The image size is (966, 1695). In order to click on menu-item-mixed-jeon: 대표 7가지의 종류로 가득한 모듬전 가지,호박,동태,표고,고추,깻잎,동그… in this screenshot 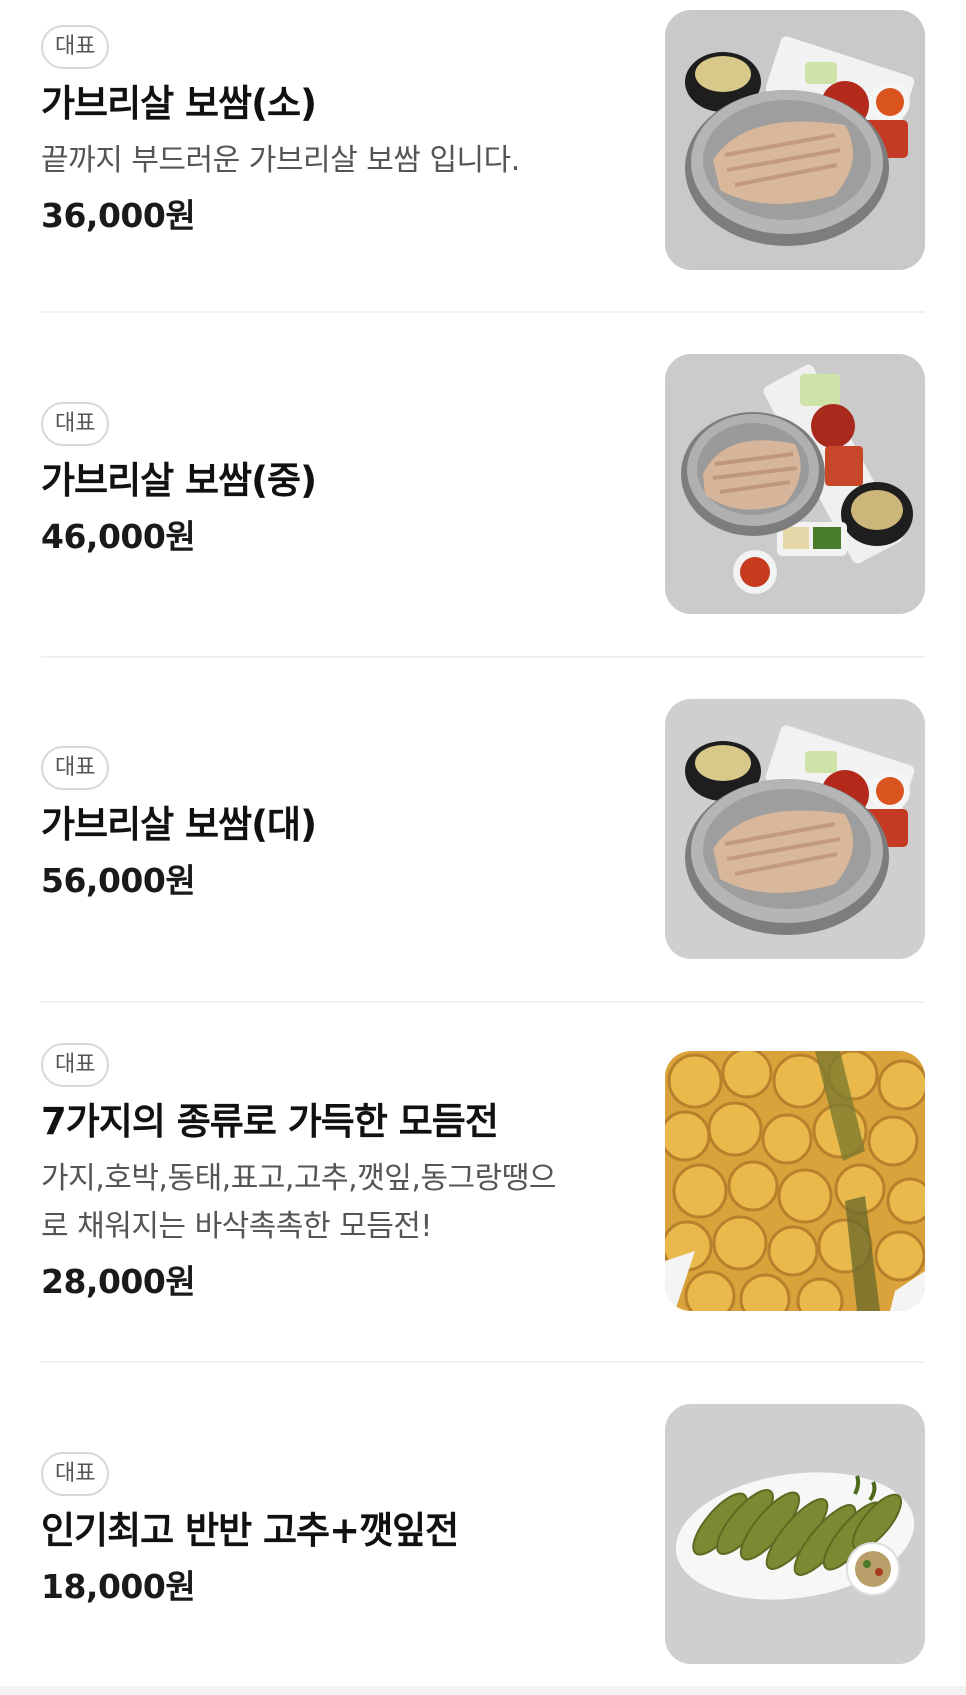, I will do `click(483, 1178)`.